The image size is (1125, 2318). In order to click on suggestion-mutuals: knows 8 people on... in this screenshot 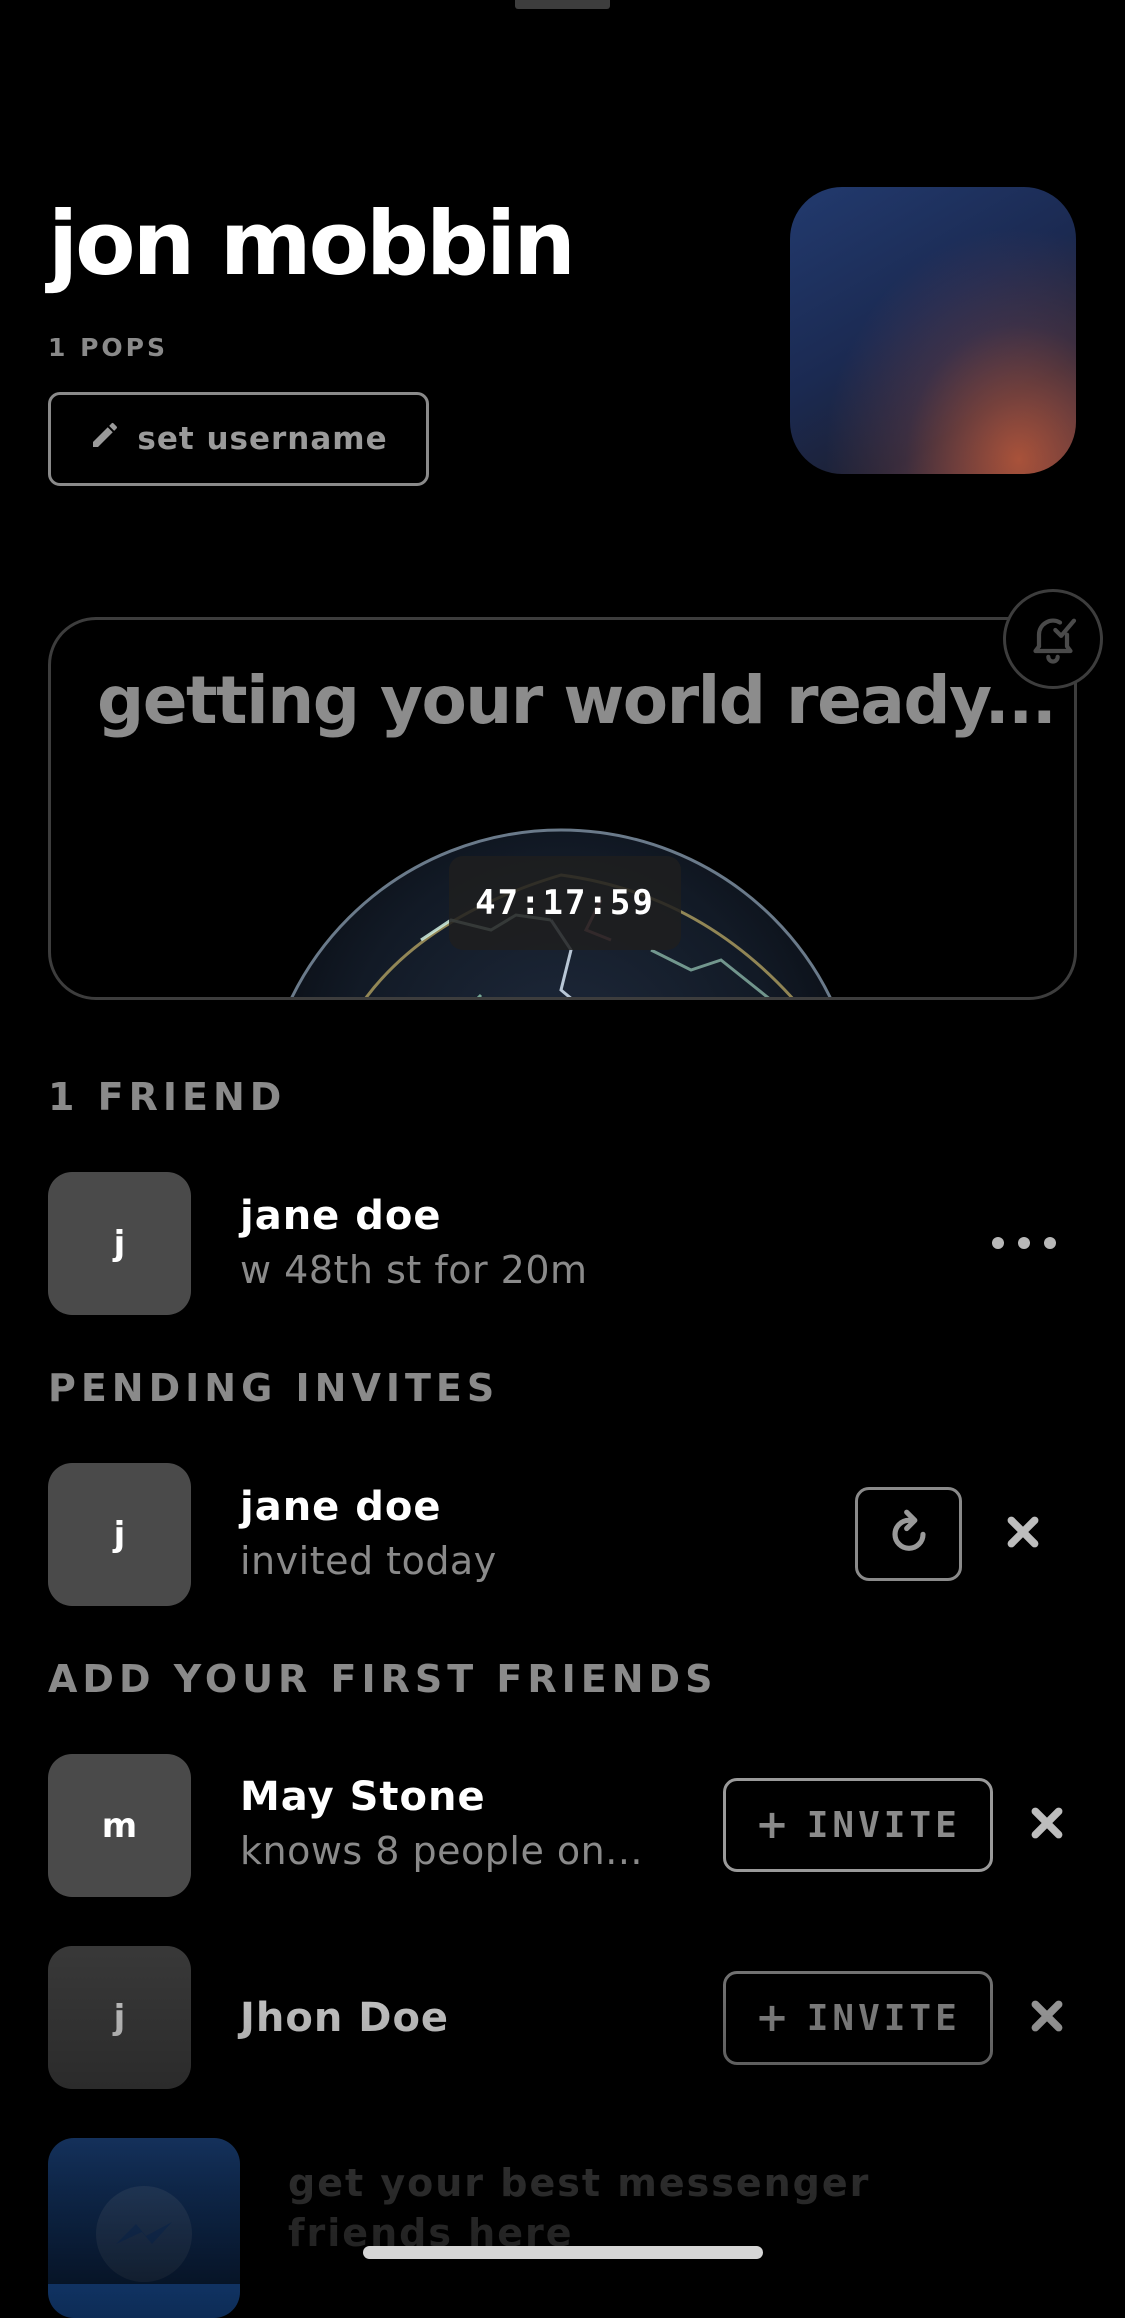, I will do `click(442, 1851)`.